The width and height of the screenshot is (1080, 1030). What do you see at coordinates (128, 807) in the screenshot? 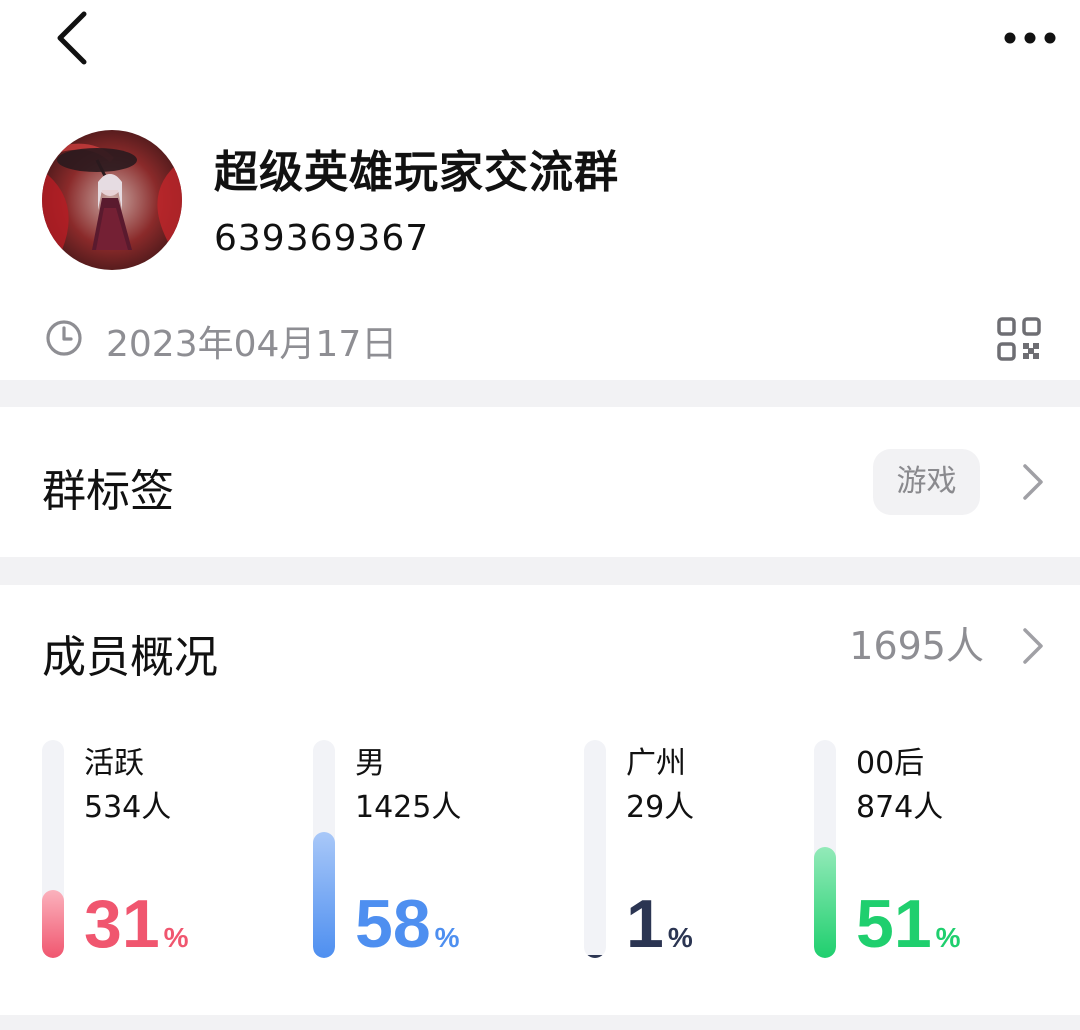
I see `stat-count: 534人` at bounding box center [128, 807].